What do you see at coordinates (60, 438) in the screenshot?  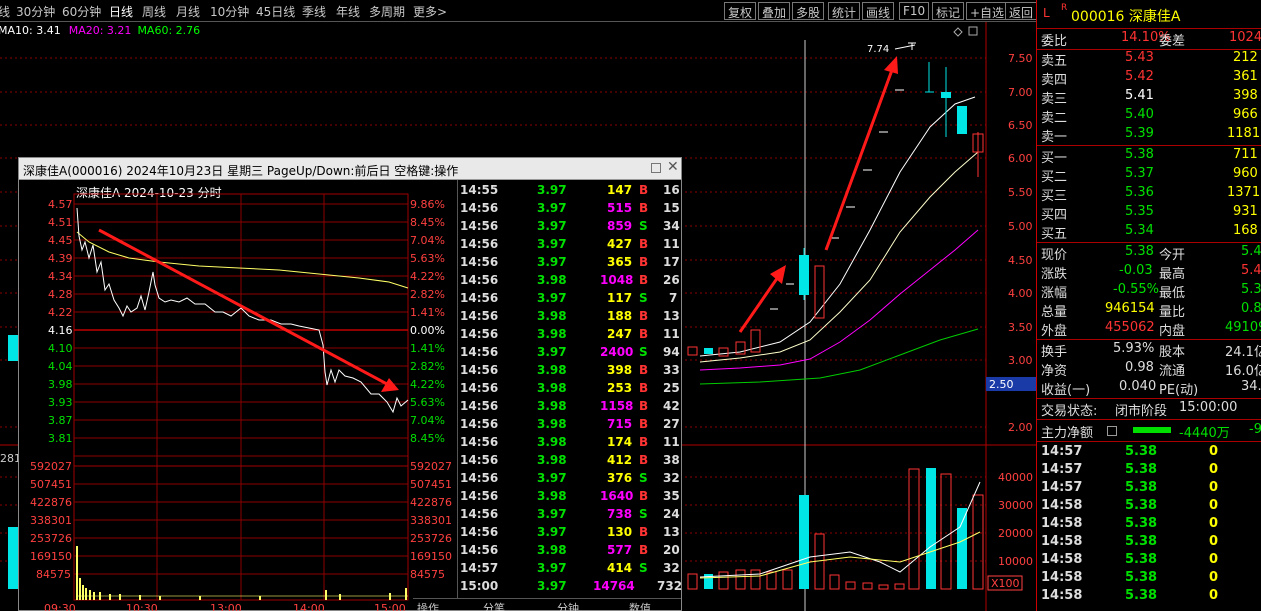 I see `svg-text: 3.81` at bounding box center [60, 438].